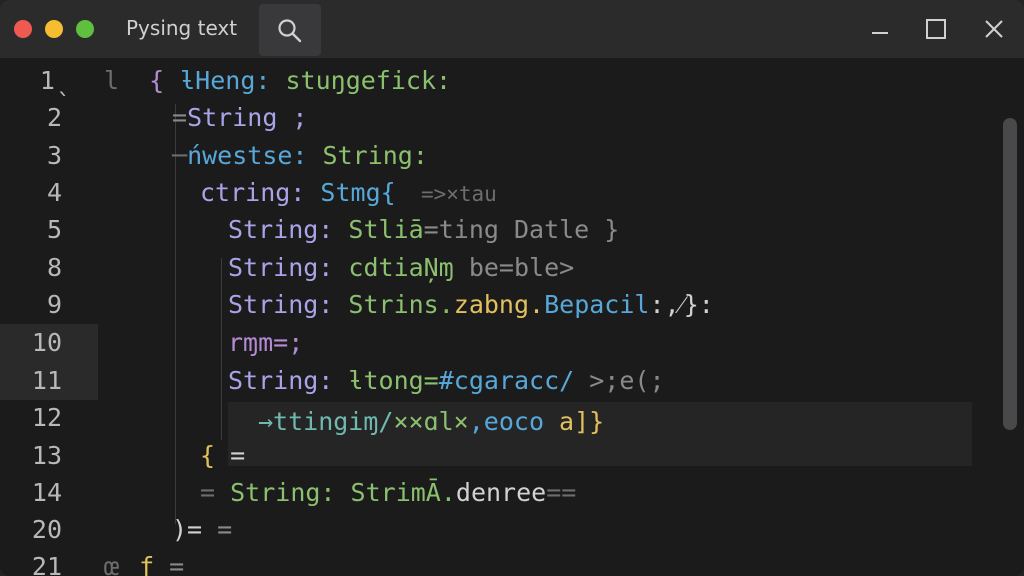 The height and width of the screenshot is (576, 1024). Describe the element at coordinates (46, 417) in the screenshot. I see `line-number: 12` at that location.